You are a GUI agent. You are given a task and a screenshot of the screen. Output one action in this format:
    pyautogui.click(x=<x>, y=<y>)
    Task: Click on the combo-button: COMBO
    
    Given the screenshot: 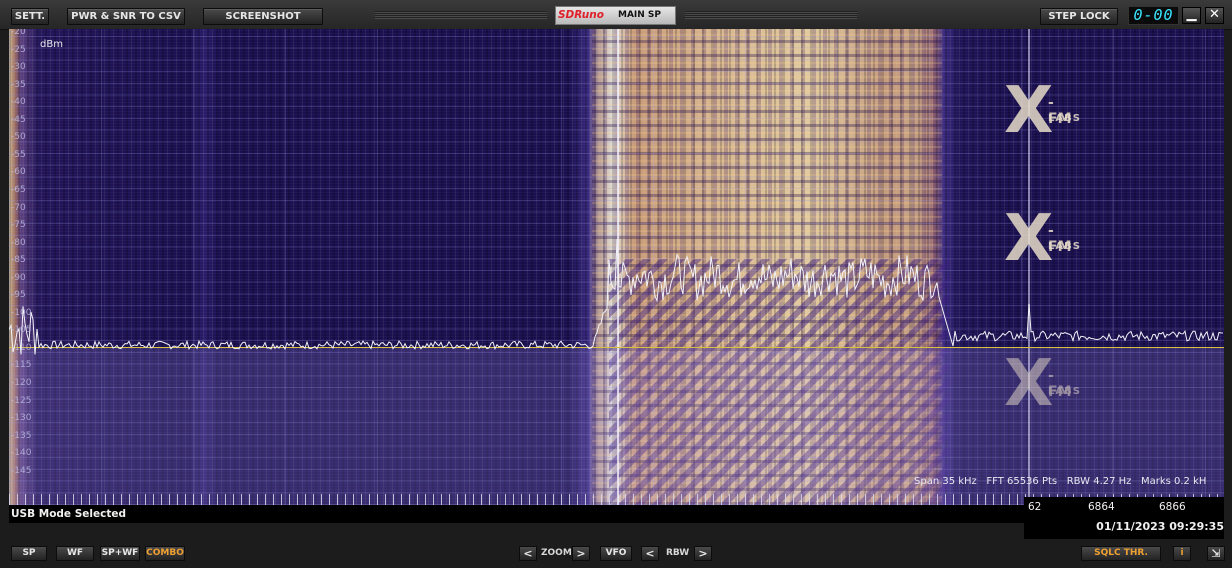 What is the action you would take?
    pyautogui.click(x=165, y=553)
    